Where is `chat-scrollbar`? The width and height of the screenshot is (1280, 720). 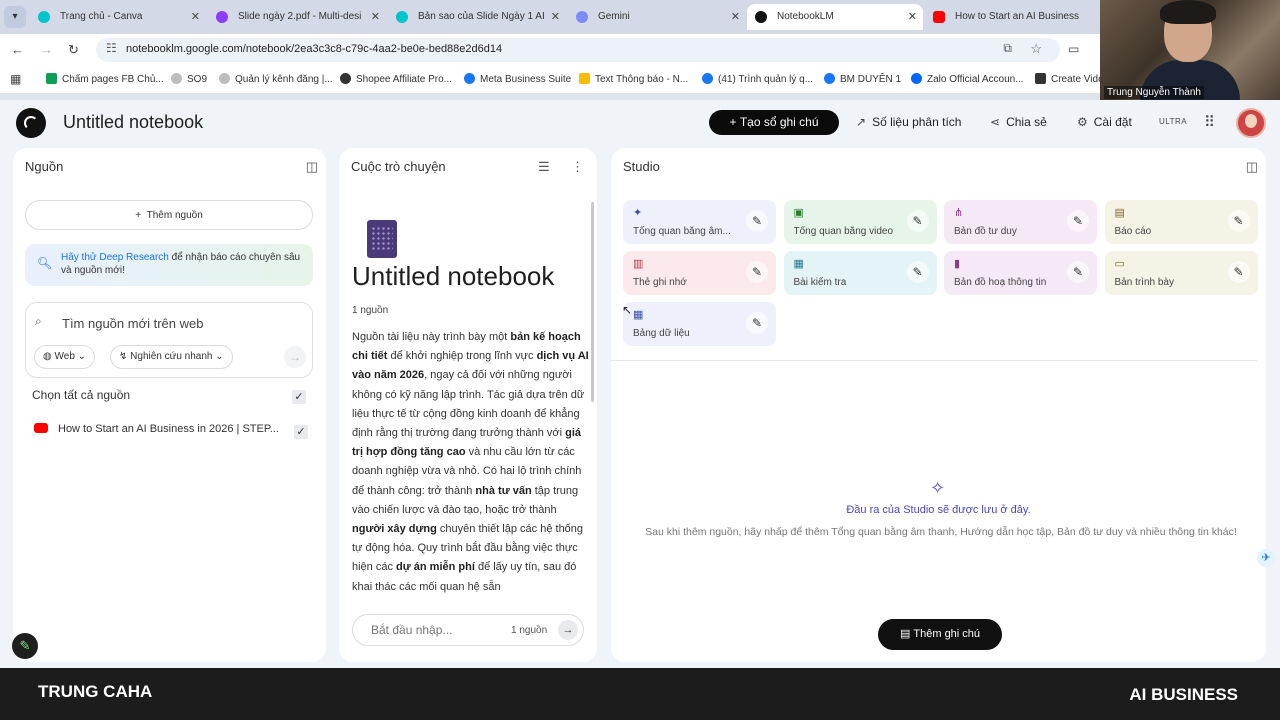
chat-scrollbar is located at coordinates (592, 302).